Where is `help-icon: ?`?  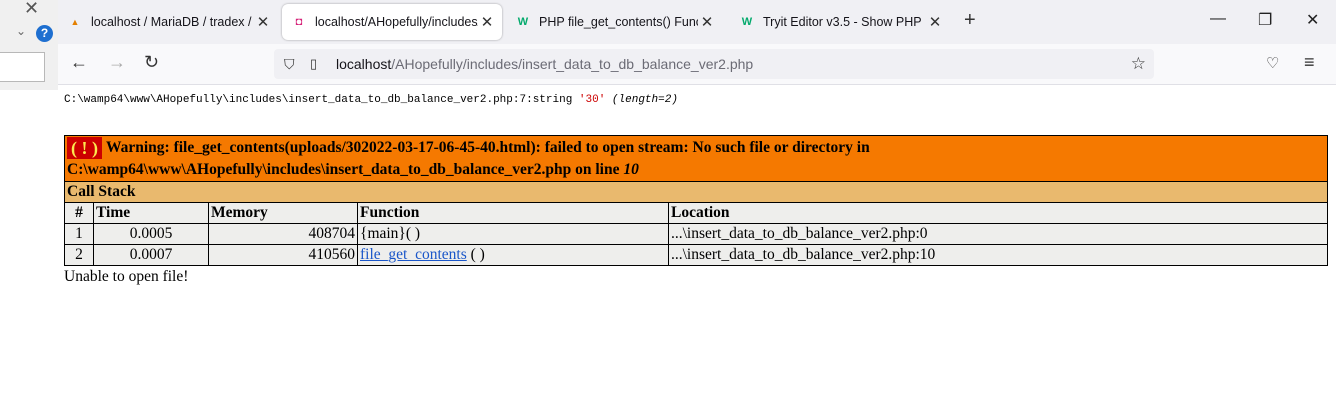 help-icon: ? is located at coordinates (44, 33).